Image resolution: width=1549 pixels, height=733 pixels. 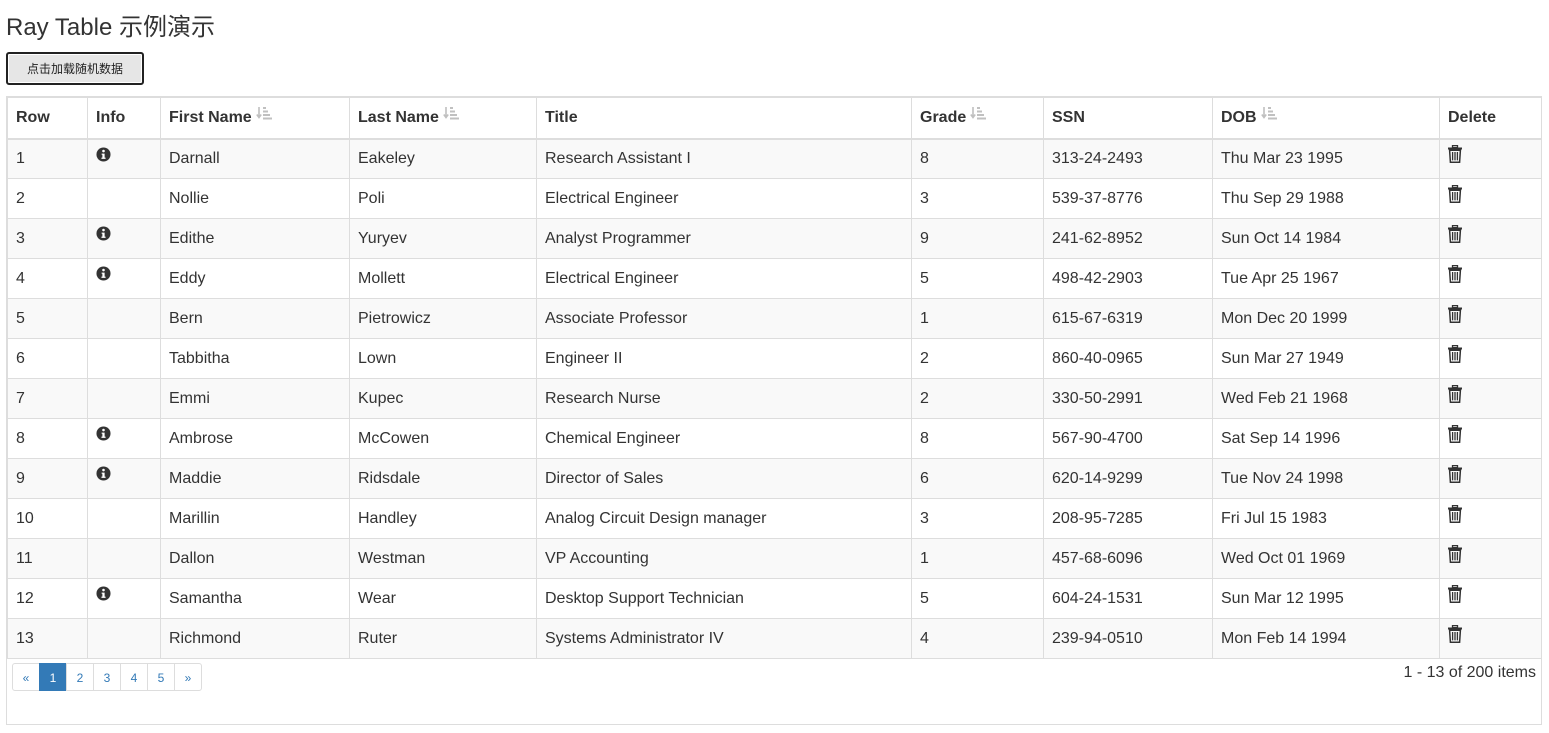 What do you see at coordinates (724, 398) in the screenshot?
I see `title-cell: Research Nurse` at bounding box center [724, 398].